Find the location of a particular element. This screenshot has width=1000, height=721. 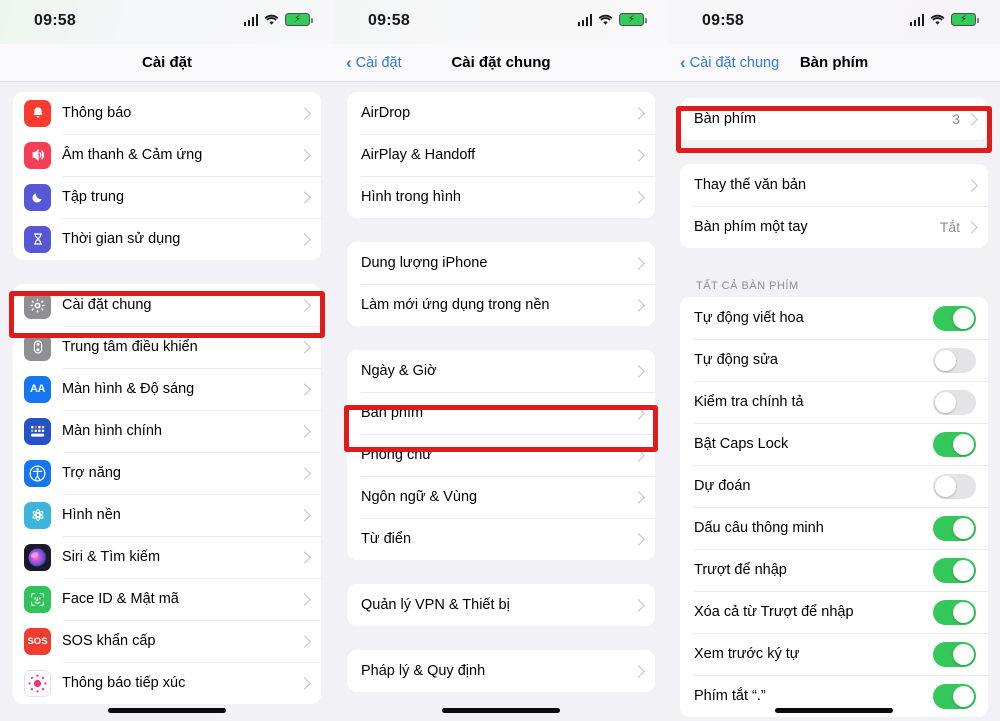

screen-time-icon is located at coordinates (37, 239).